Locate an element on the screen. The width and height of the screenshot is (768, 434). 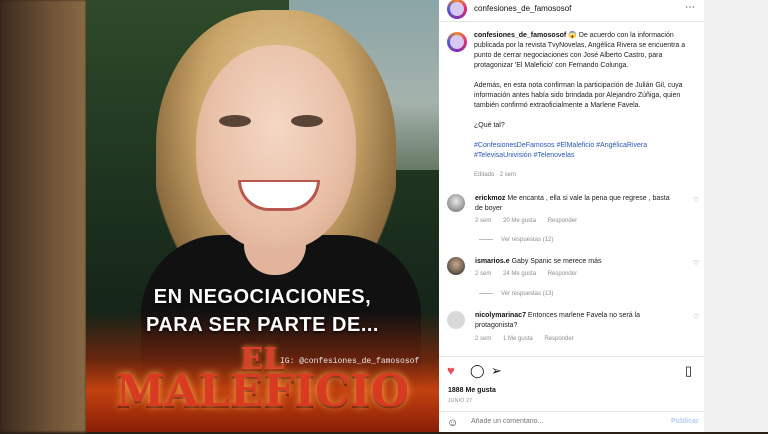
face-shape is located at coordinates (276, 147).